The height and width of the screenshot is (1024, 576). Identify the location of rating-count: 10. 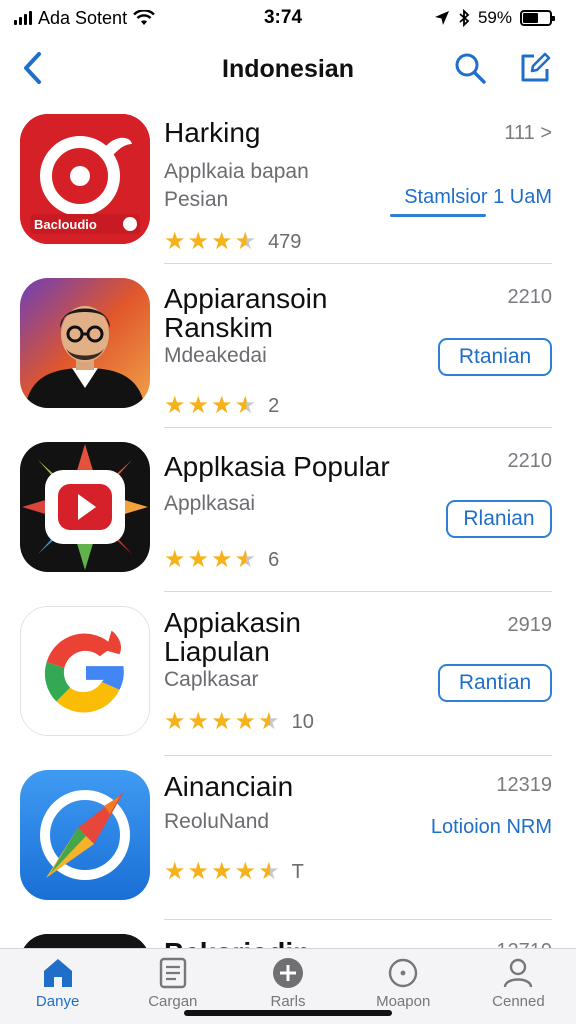
(302, 721).